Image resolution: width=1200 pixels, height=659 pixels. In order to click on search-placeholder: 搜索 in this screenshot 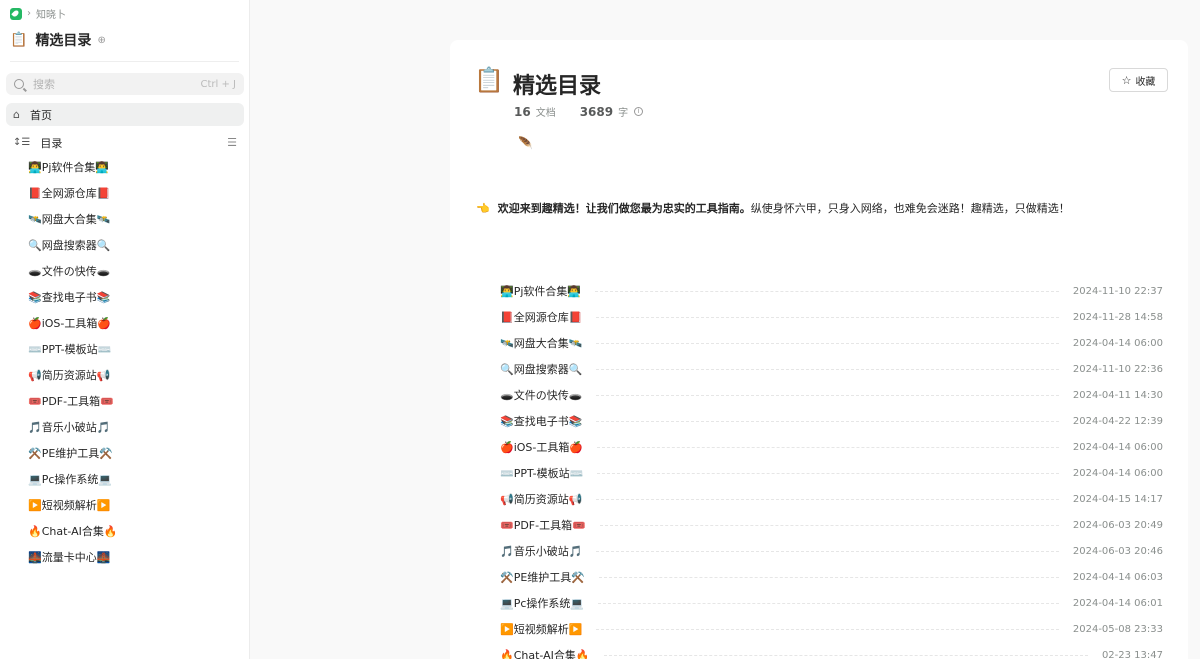, I will do `click(44, 84)`.